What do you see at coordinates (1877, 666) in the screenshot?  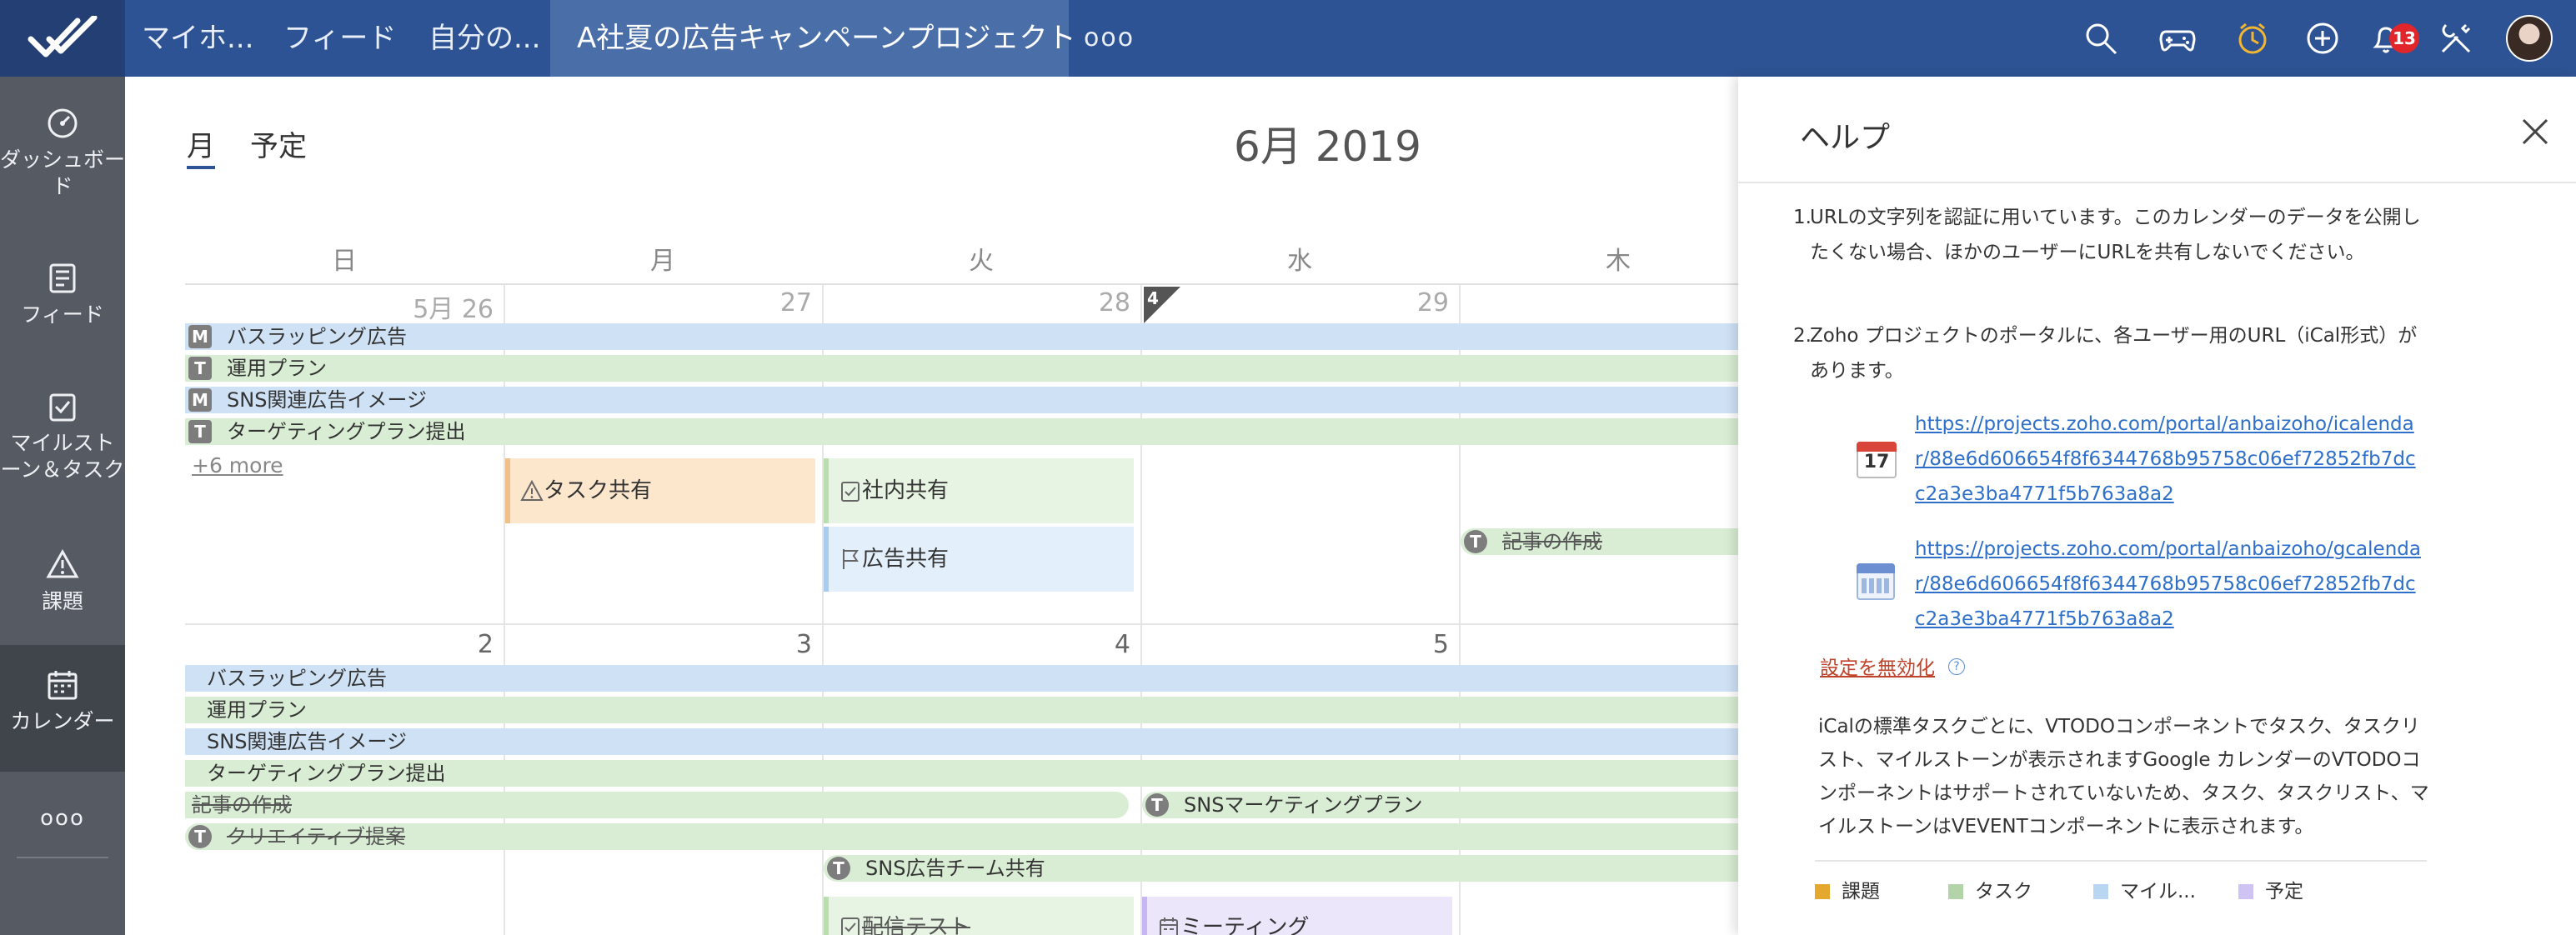 I see `disable-setting-link: 設定を無効化` at bounding box center [1877, 666].